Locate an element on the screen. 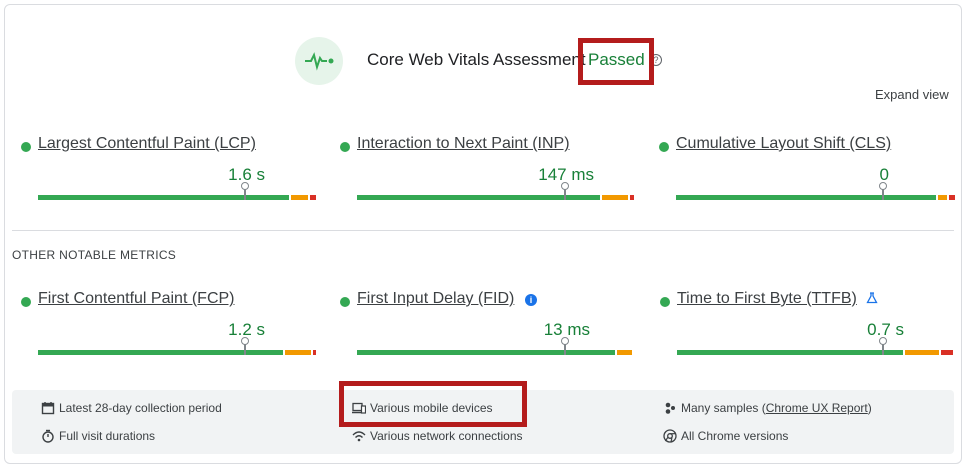  vitals-pulse-icon is located at coordinates (319, 61).